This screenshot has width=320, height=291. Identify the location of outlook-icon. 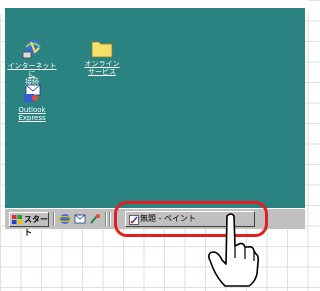
(80, 219).